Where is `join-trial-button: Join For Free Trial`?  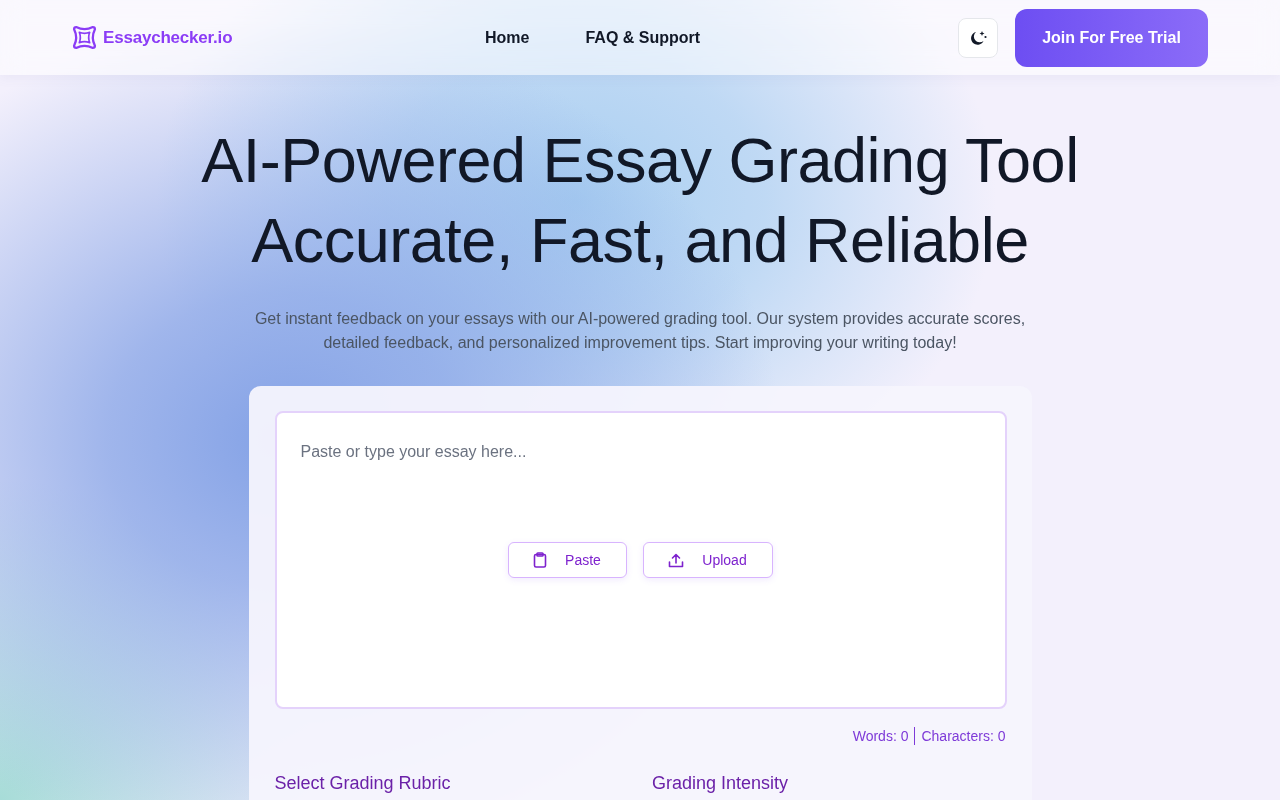 join-trial-button: Join For Free Trial is located at coordinates (1111, 37).